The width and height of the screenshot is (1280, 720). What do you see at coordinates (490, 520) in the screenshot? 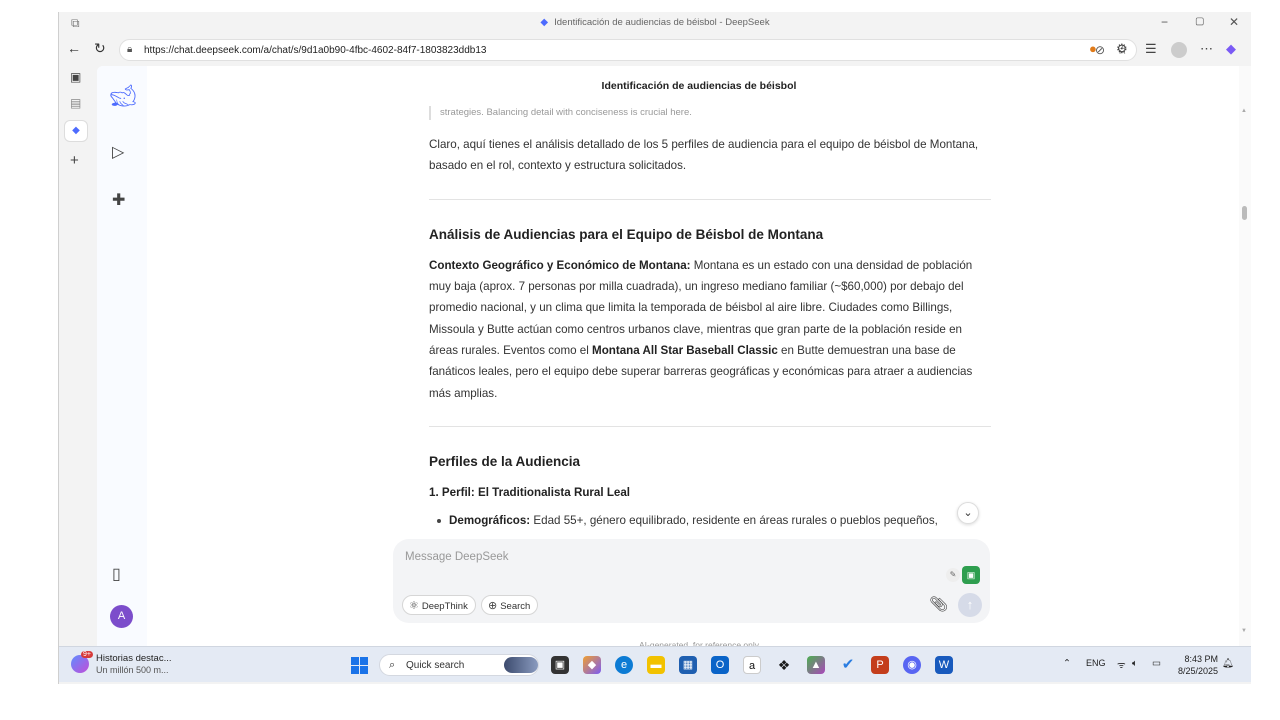
I see `bullet-label: Demográficos:` at bounding box center [490, 520].